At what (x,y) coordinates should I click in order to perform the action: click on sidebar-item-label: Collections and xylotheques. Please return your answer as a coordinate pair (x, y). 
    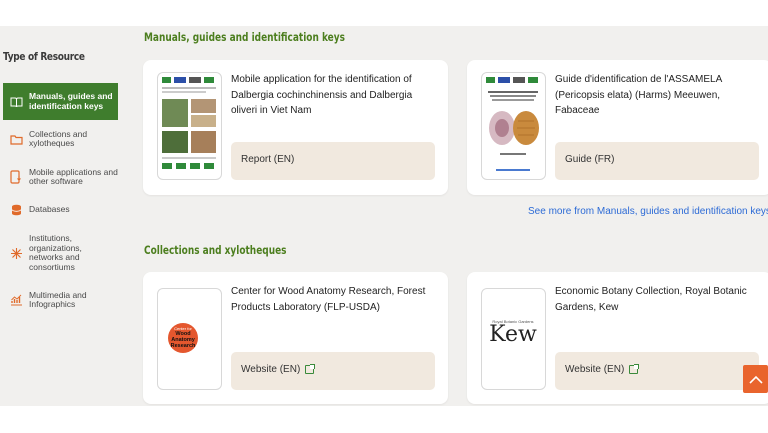
    Looking at the image, I should click on (58, 138).